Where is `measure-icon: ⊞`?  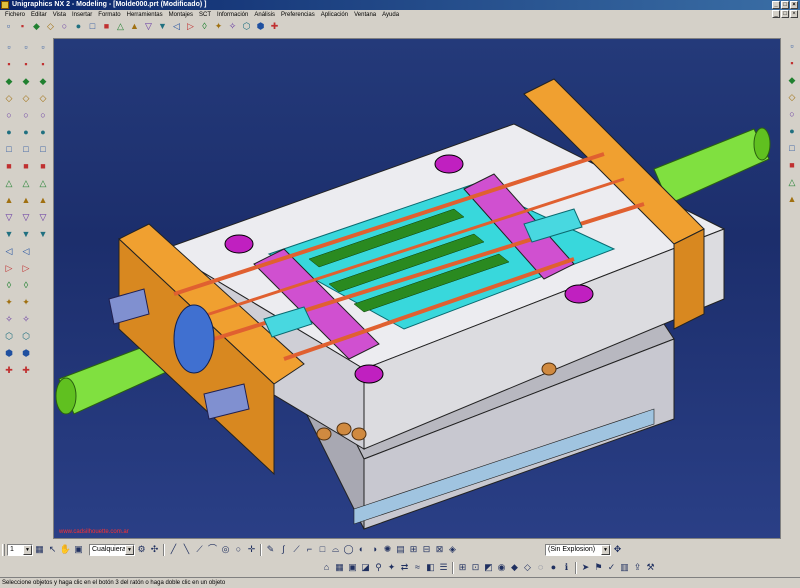
measure-icon: ⊞ is located at coordinates (413, 549).